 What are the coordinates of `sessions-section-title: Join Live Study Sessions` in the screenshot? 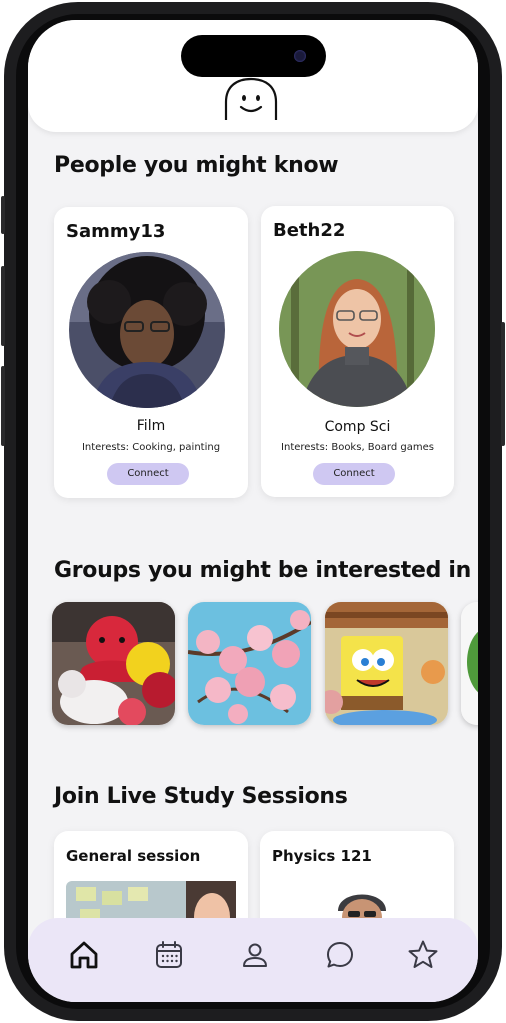 It's located at (201, 796).